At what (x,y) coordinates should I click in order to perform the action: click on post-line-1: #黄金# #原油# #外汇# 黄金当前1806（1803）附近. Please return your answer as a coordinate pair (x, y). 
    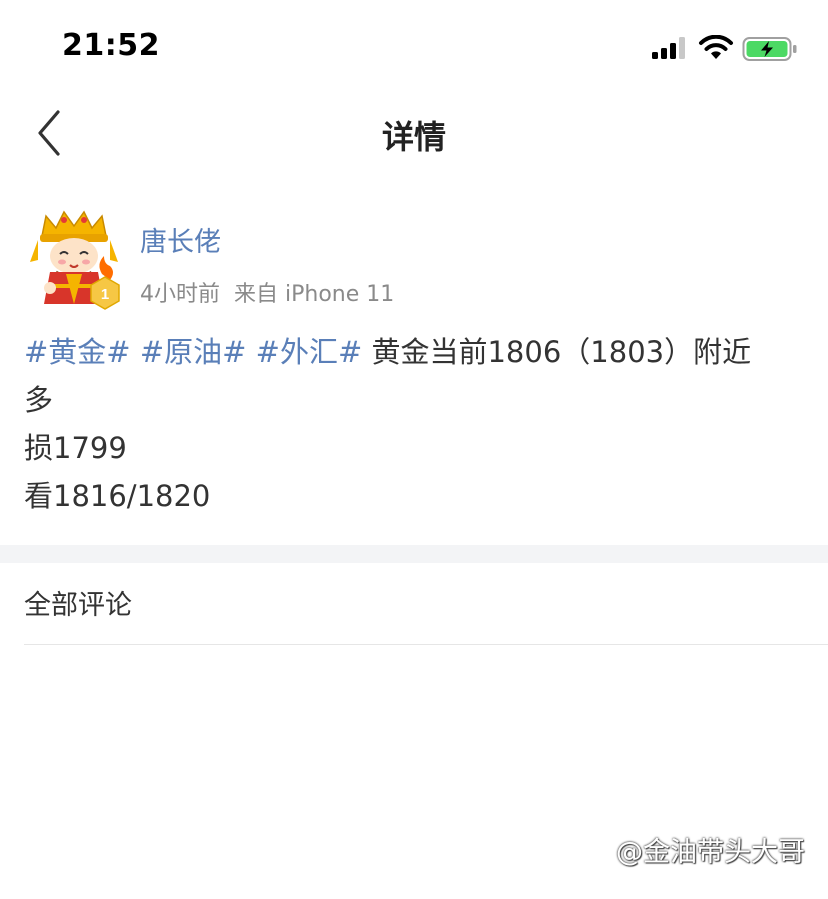
    Looking at the image, I should click on (414, 352).